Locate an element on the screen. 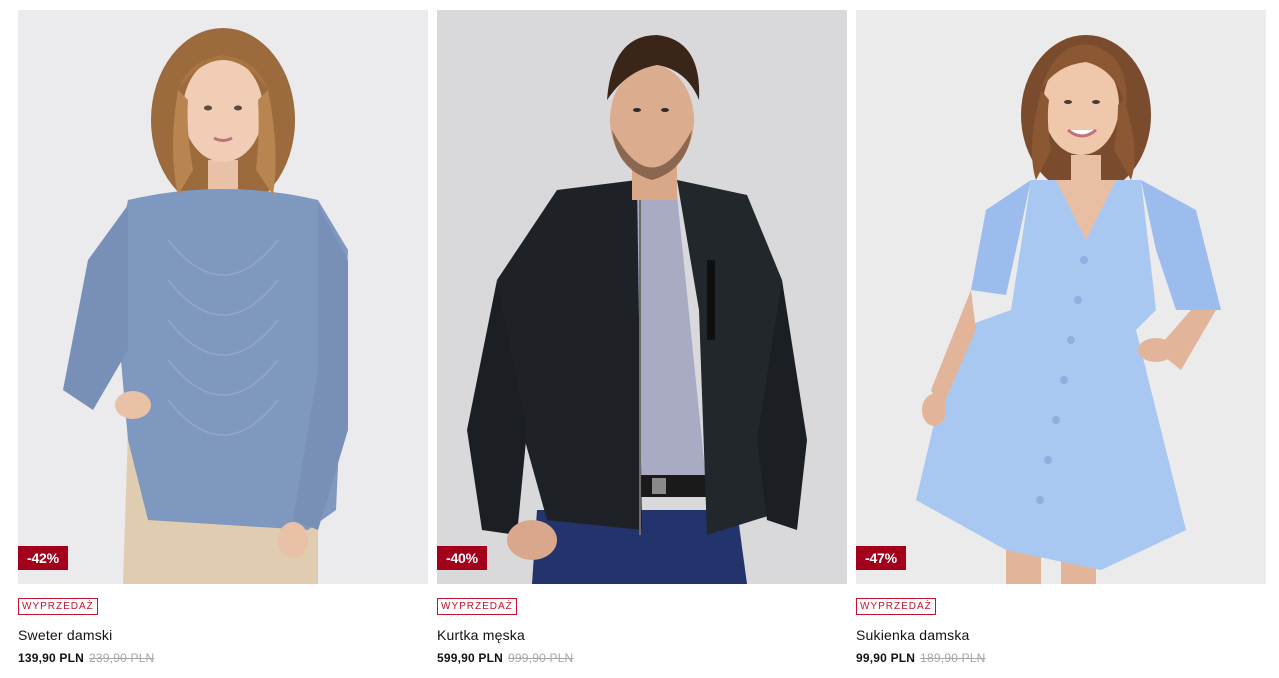 The height and width of the screenshot is (678, 1279). product-name: Kurtka męska is located at coordinates (642, 635).